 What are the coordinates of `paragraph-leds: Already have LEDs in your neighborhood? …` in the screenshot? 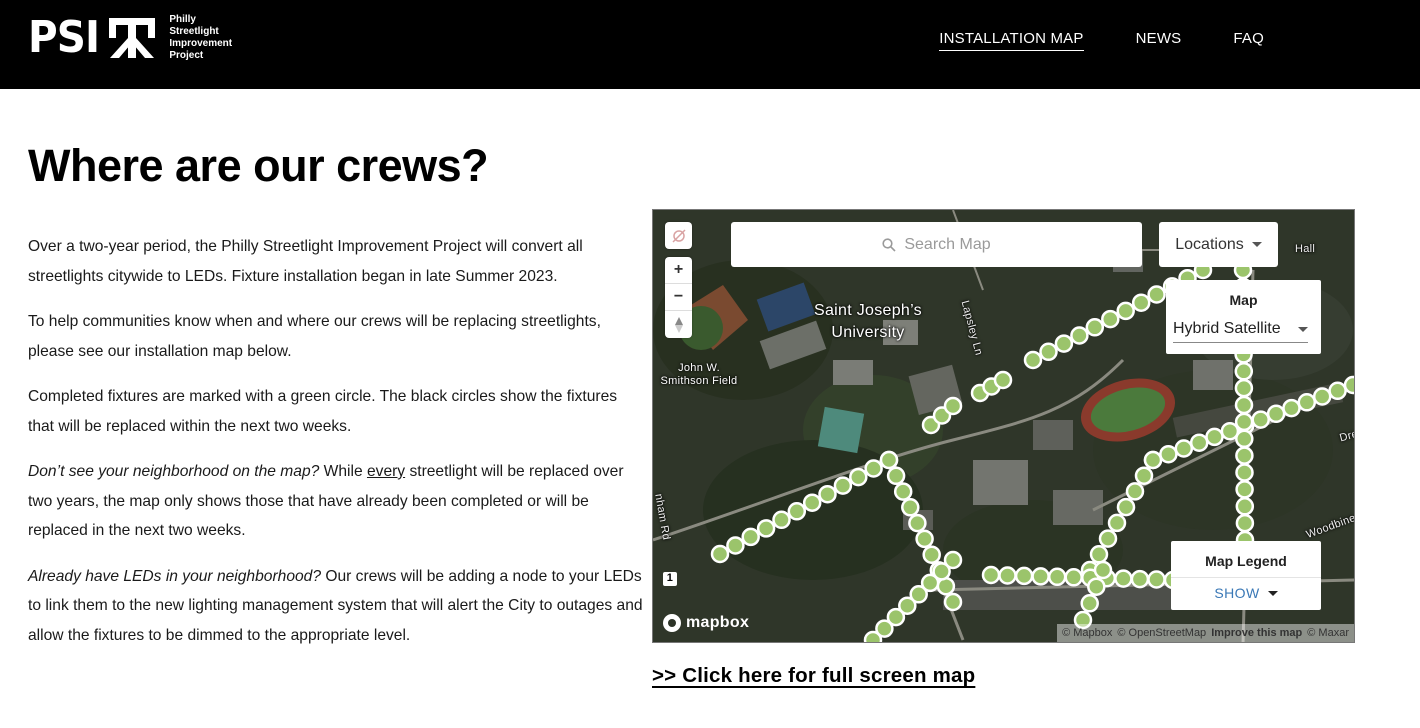 It's located at (335, 606).